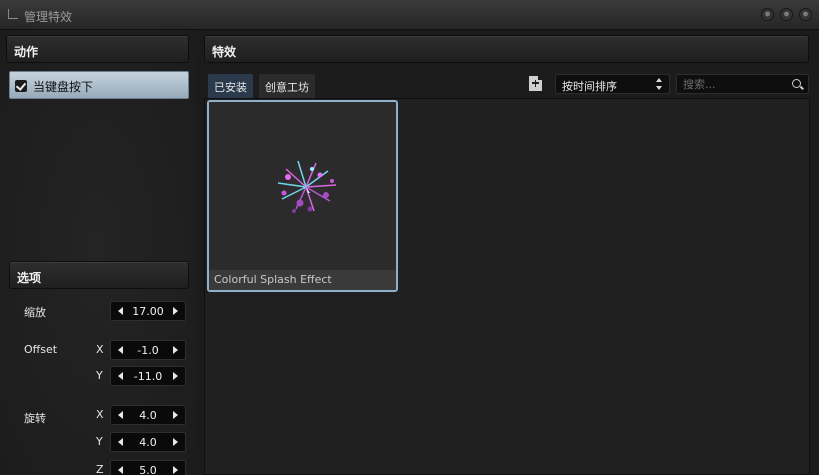 This screenshot has height=475, width=819. I want to click on title-bar: 管理特效, so click(409, 15).